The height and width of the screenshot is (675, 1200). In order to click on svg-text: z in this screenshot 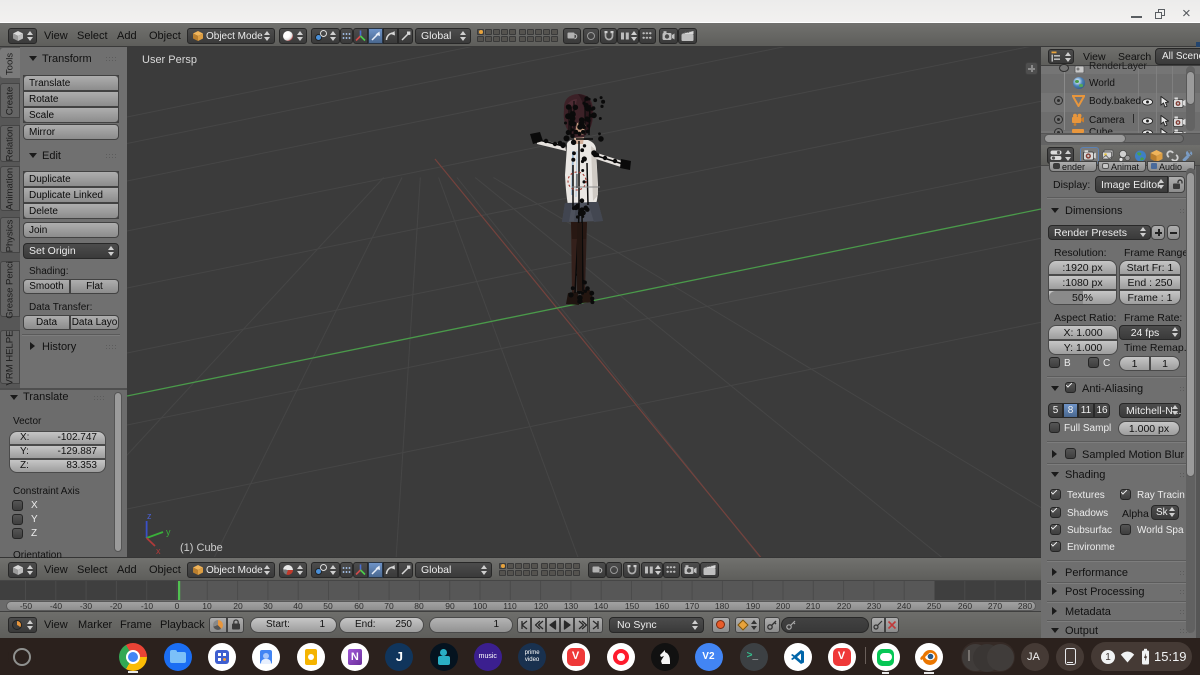, I will do `click(149, 516)`.